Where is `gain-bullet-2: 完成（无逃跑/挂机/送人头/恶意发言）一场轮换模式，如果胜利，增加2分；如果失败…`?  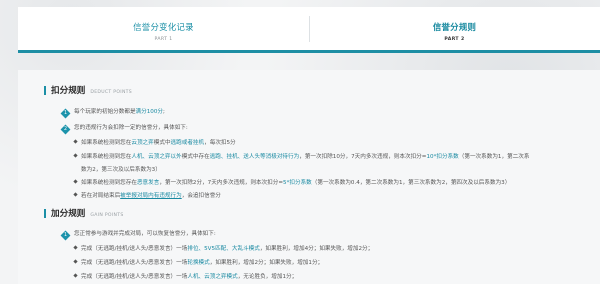
gain-bullet-2: 完成（无逃跑/挂机/送人头/恶意发言）一场轮换模式，如果胜利，增加2分；如果失败… is located at coordinates (198, 262).